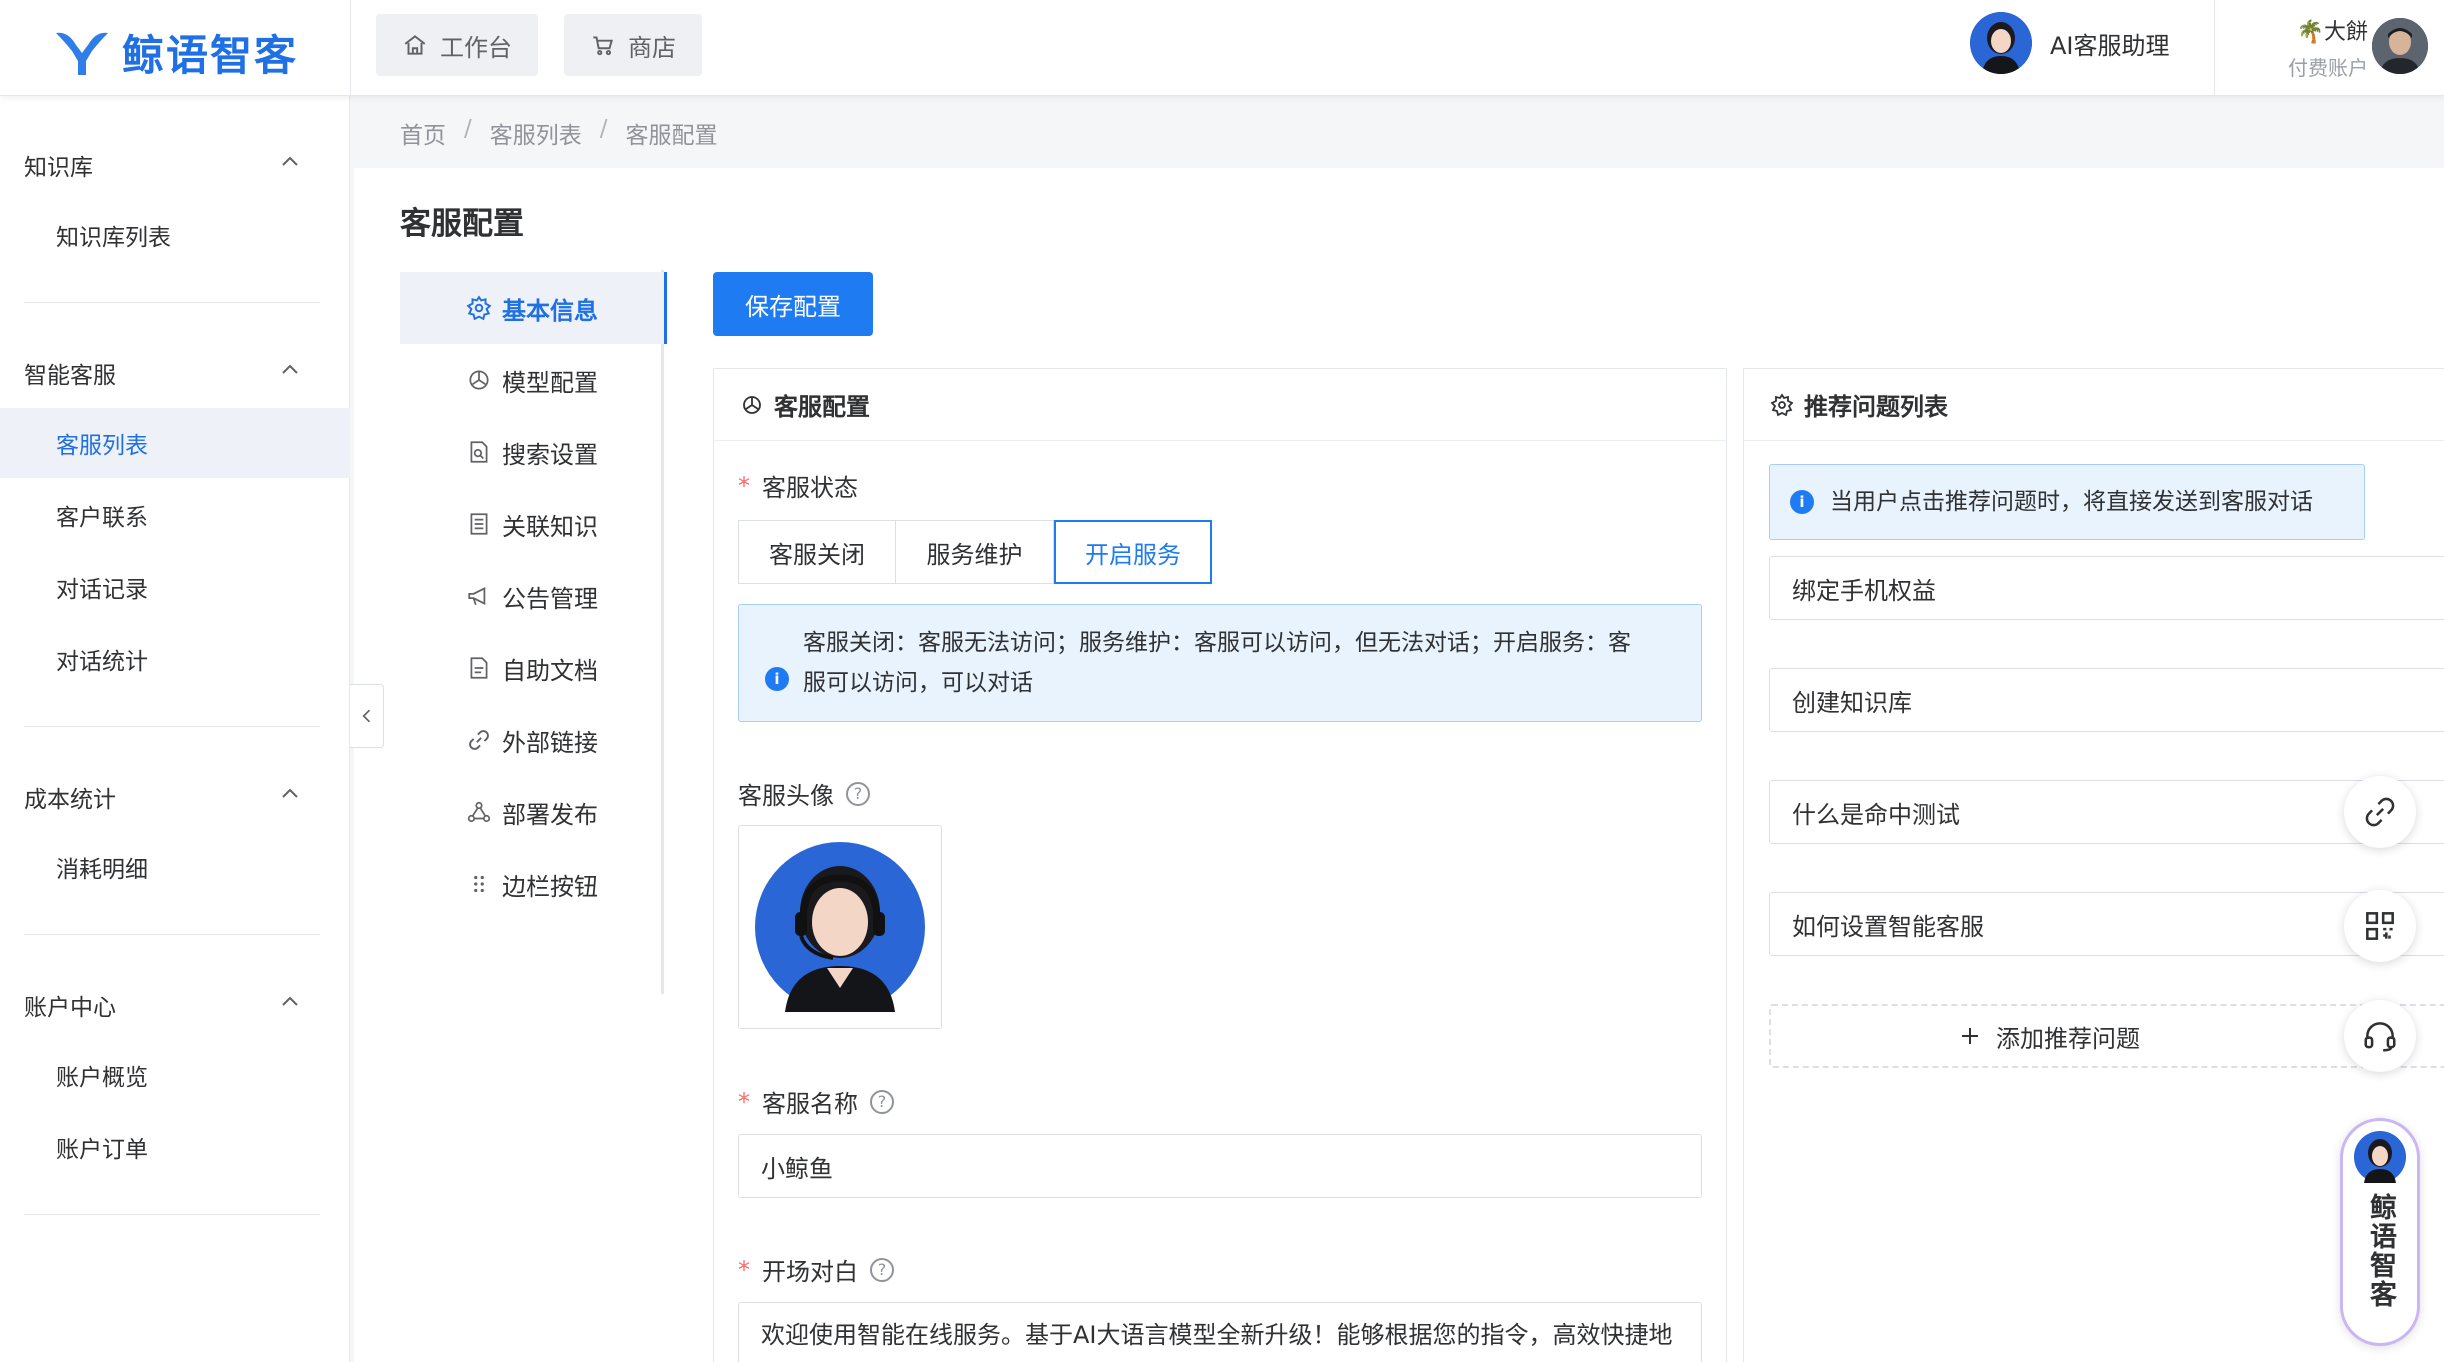 This screenshot has width=2444, height=1362. I want to click on tab-deploy: 部署发布, so click(532, 812).